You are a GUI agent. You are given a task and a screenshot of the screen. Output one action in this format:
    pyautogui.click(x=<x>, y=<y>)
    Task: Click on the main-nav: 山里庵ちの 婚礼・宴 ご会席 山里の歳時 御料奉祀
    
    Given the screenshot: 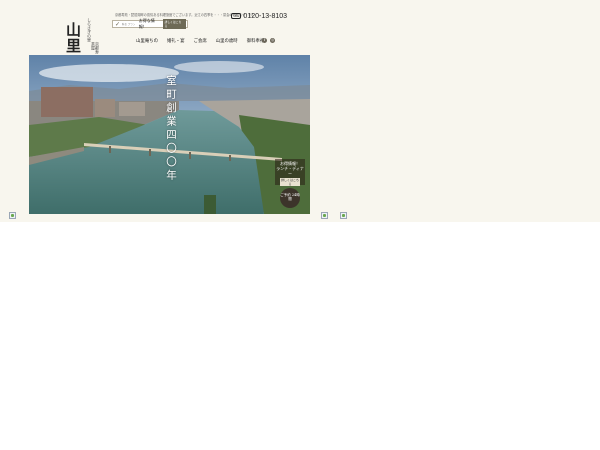 What is the action you would take?
    pyautogui.click(x=200, y=41)
    